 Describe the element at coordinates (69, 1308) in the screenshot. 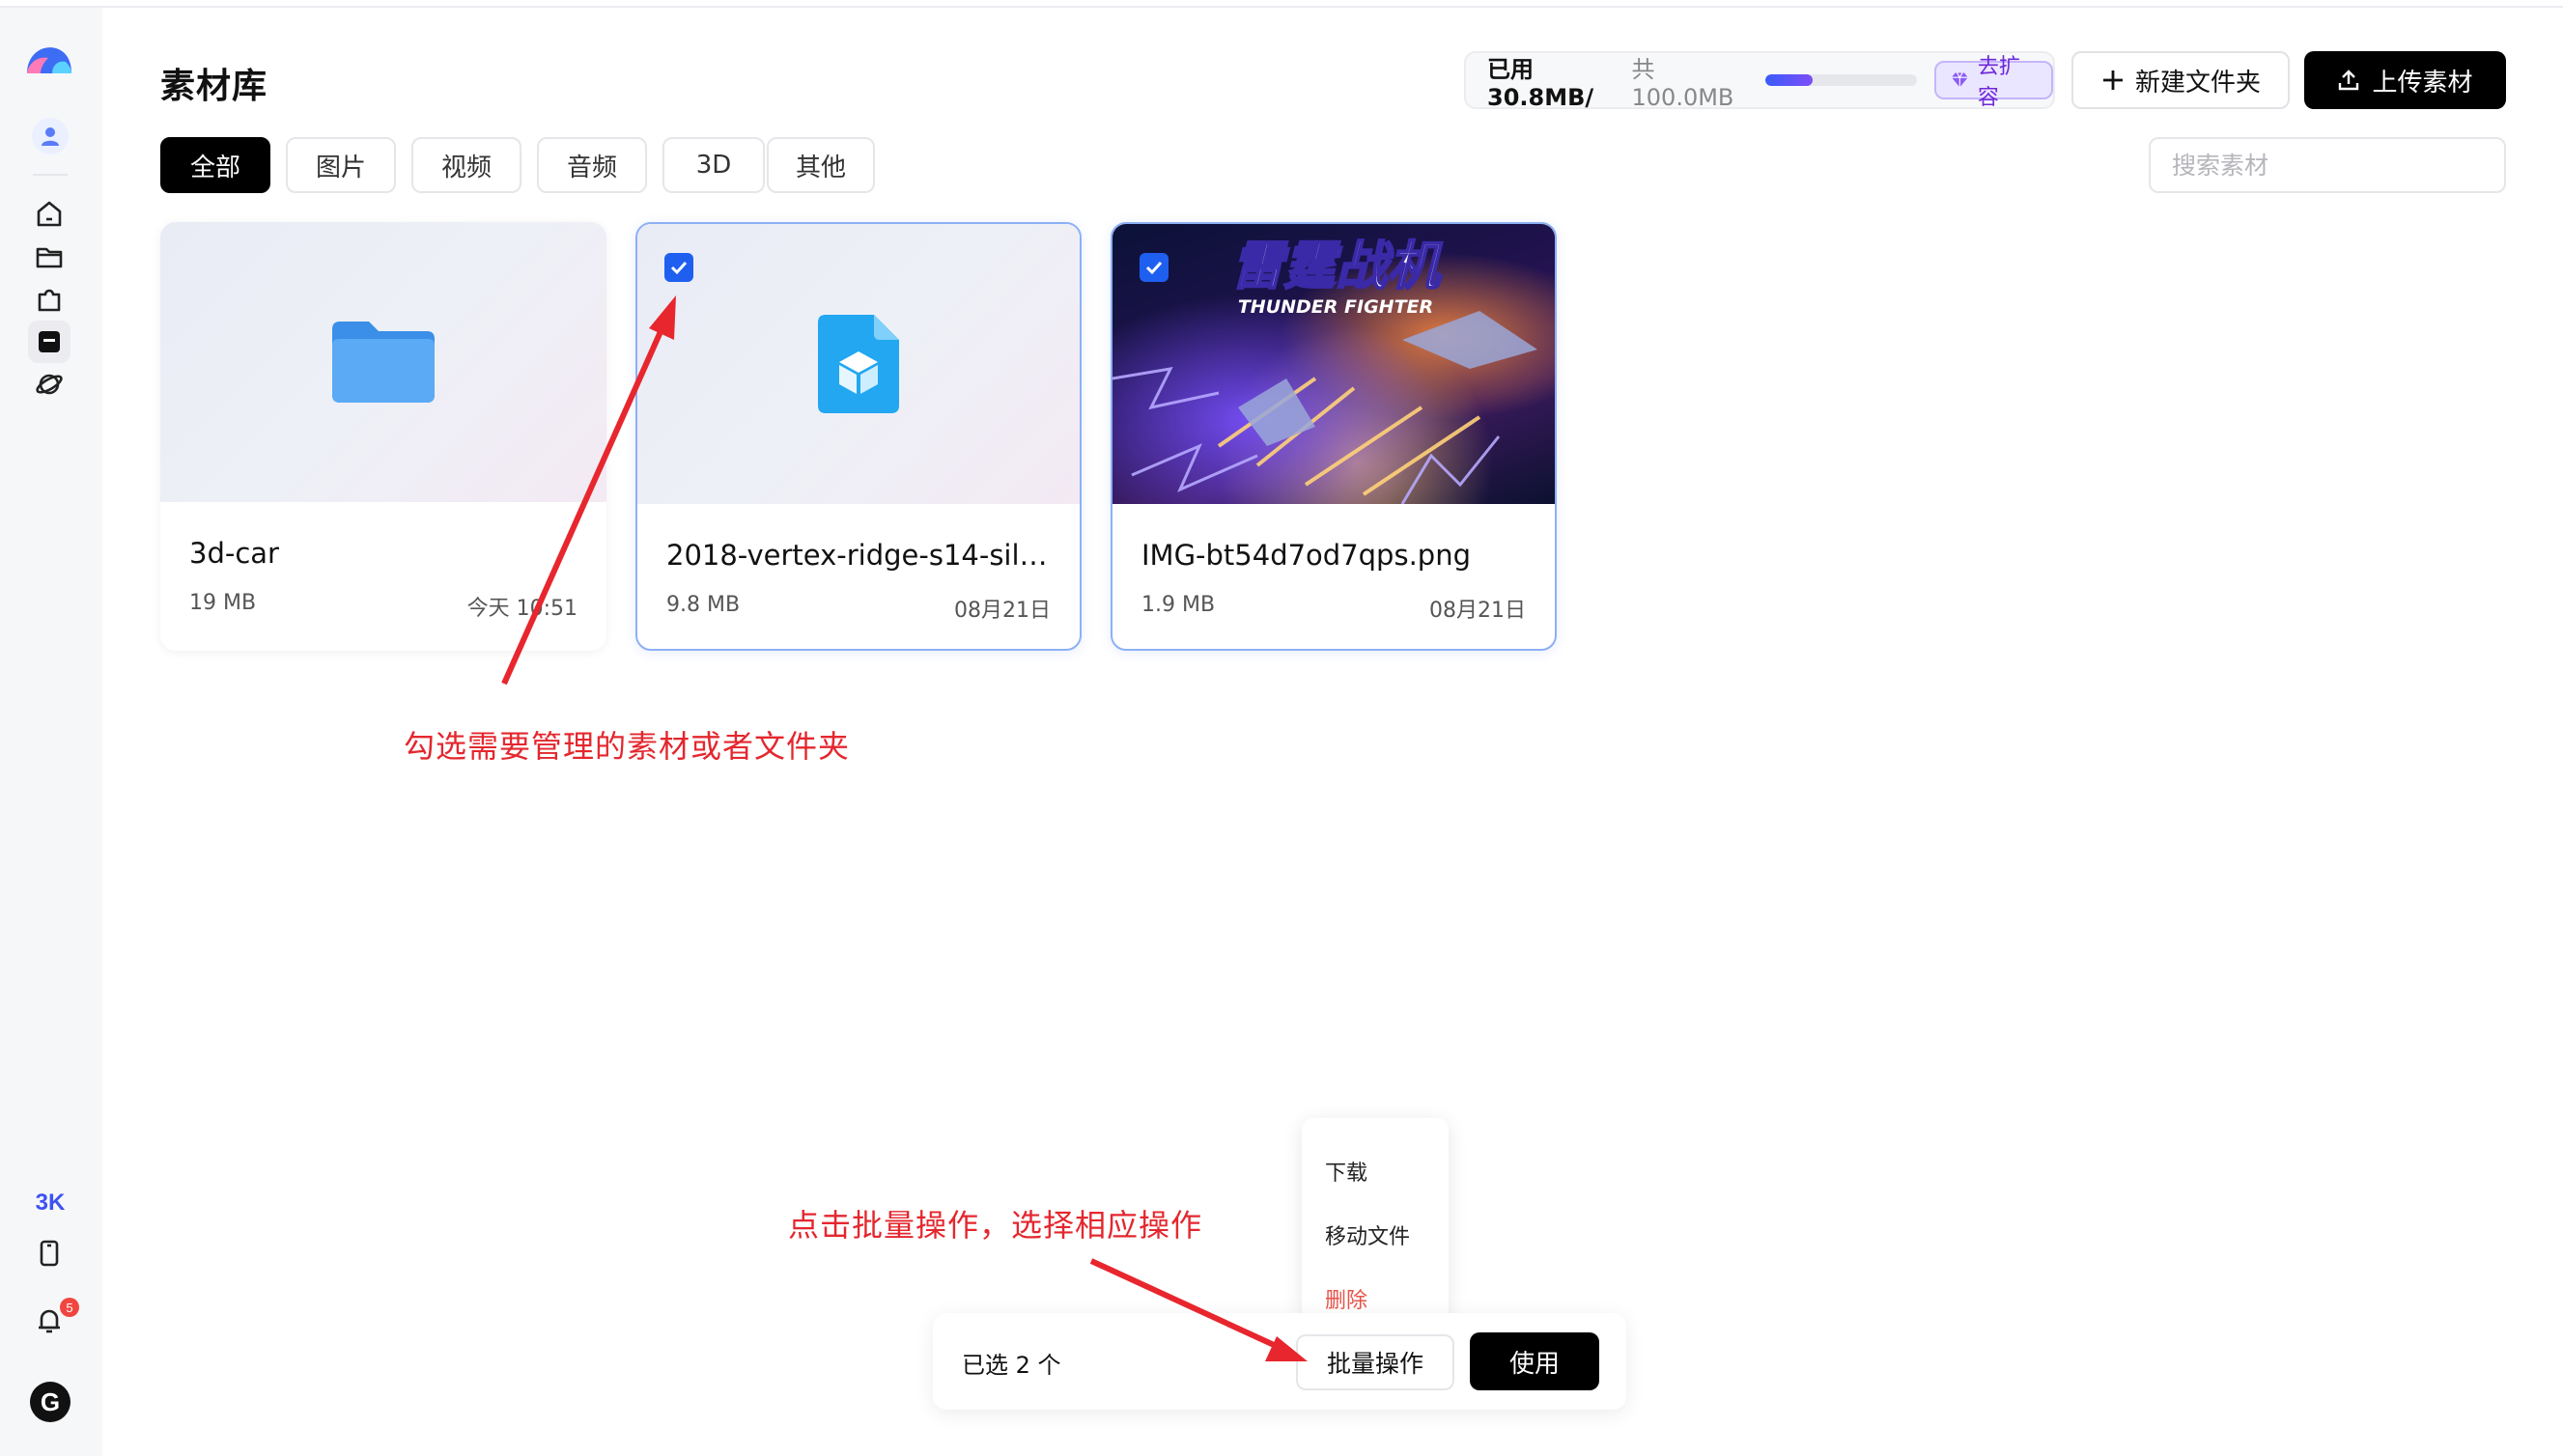

I see `notification-count-badge: 5` at that location.